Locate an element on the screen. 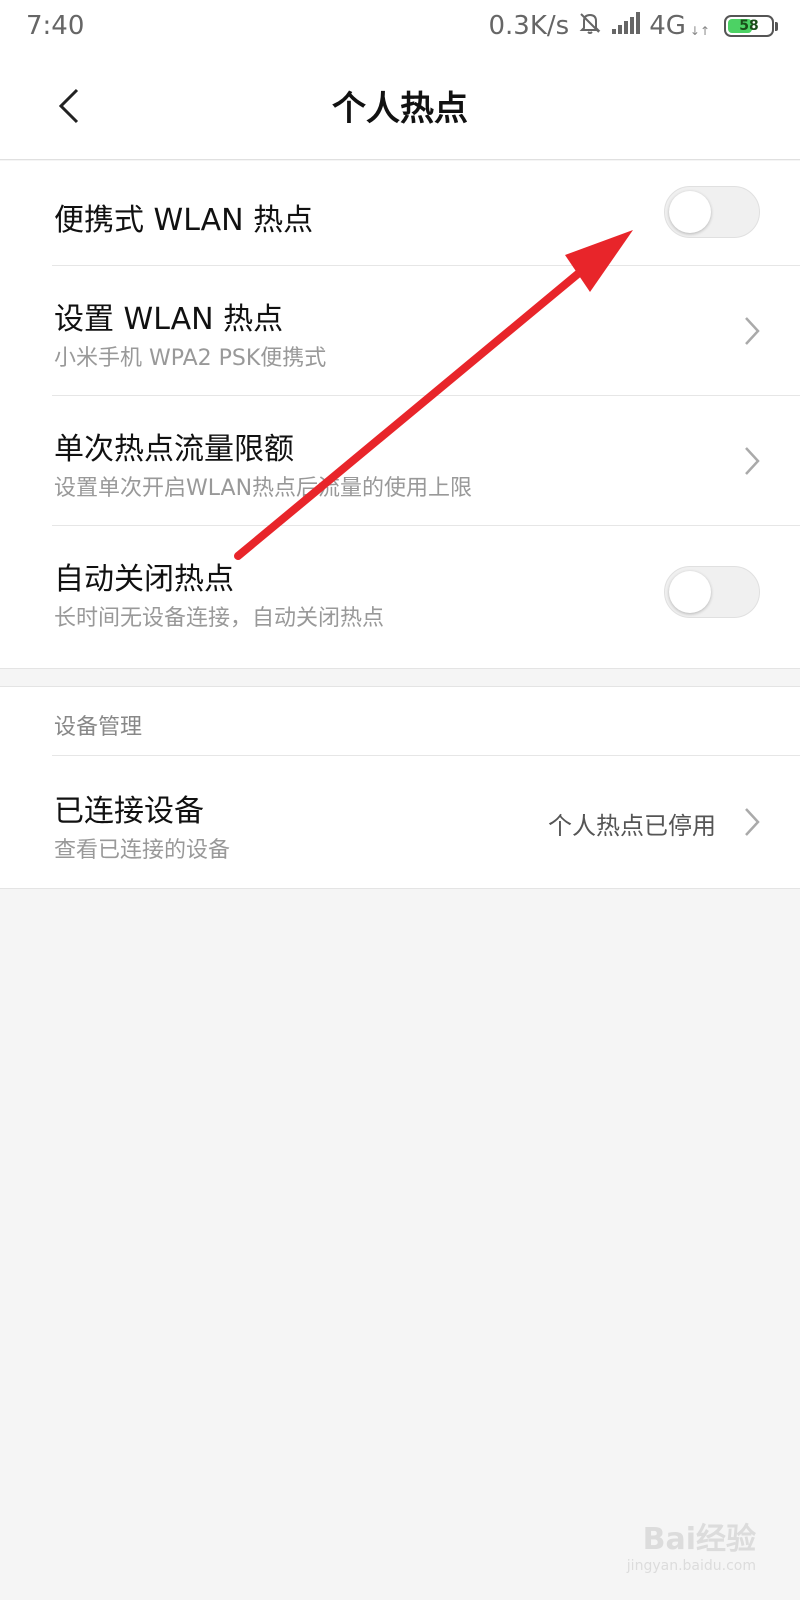 The height and width of the screenshot is (1600, 800). setup-hotspot-title: 设置 WLAN 热点 is located at coordinates (169, 319).